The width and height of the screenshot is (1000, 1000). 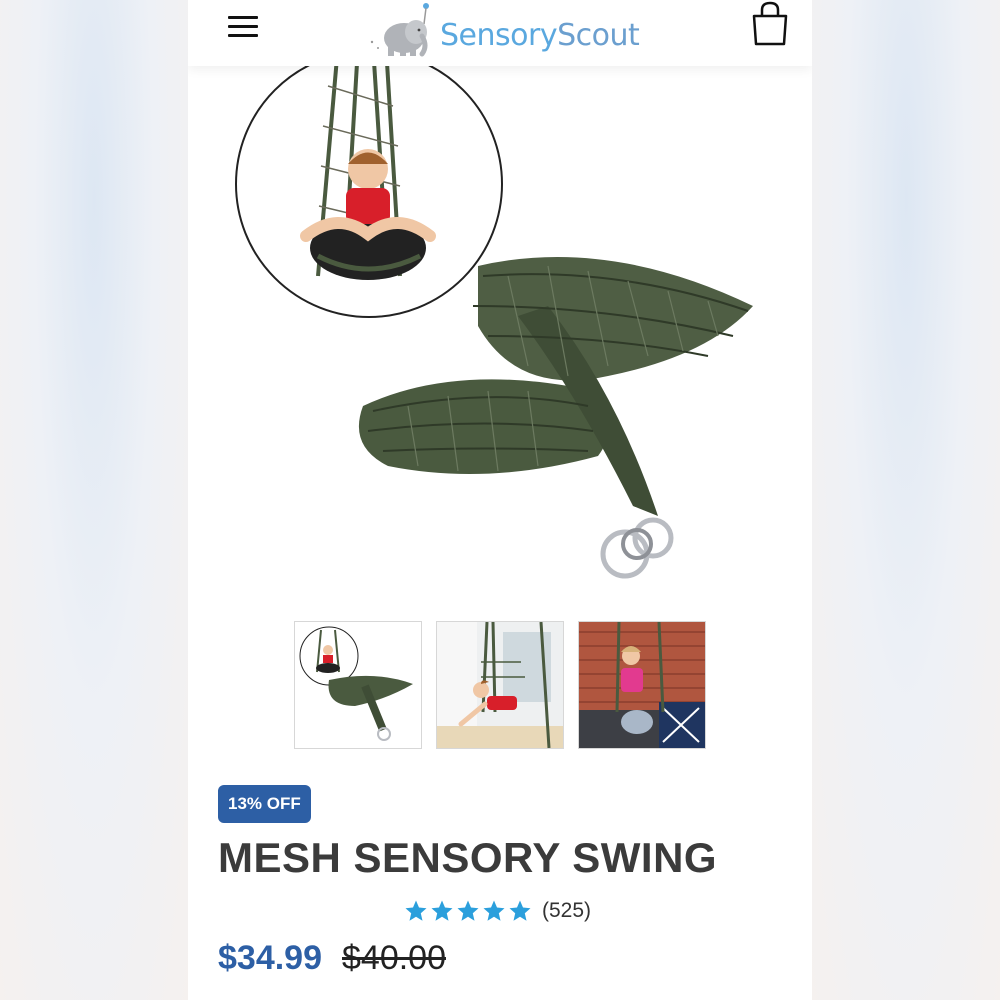 I want to click on review-count: (525), so click(x=566, y=911).